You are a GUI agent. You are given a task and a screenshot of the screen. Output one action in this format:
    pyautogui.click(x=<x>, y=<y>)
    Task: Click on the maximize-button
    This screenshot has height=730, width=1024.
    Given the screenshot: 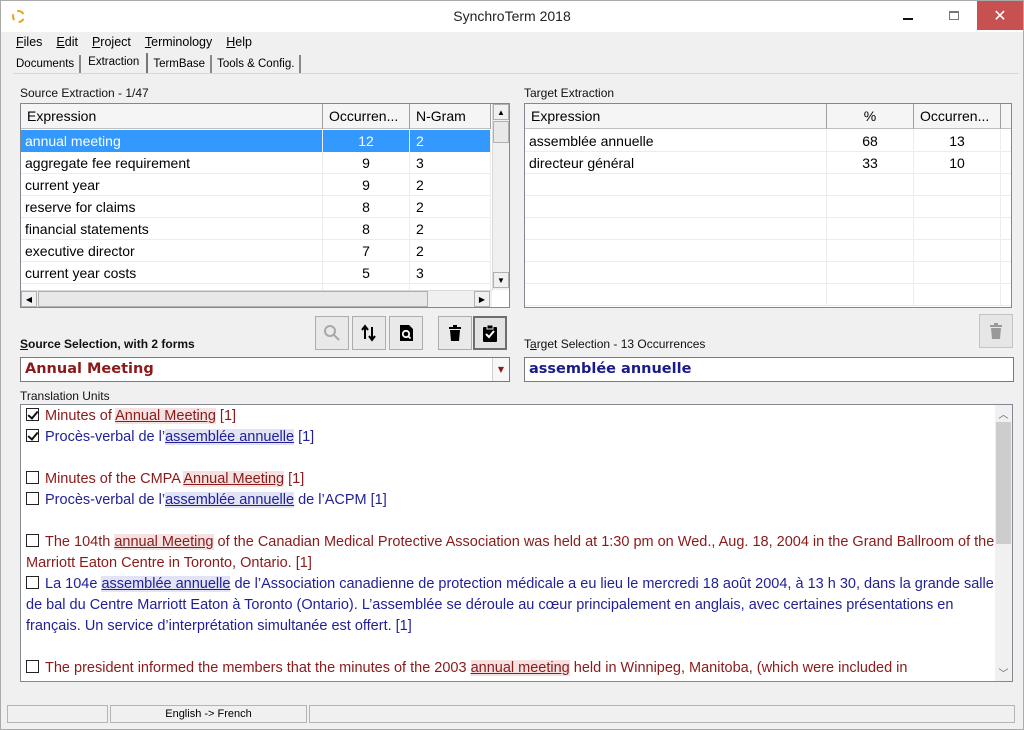 What is the action you would take?
    pyautogui.click(x=954, y=15)
    